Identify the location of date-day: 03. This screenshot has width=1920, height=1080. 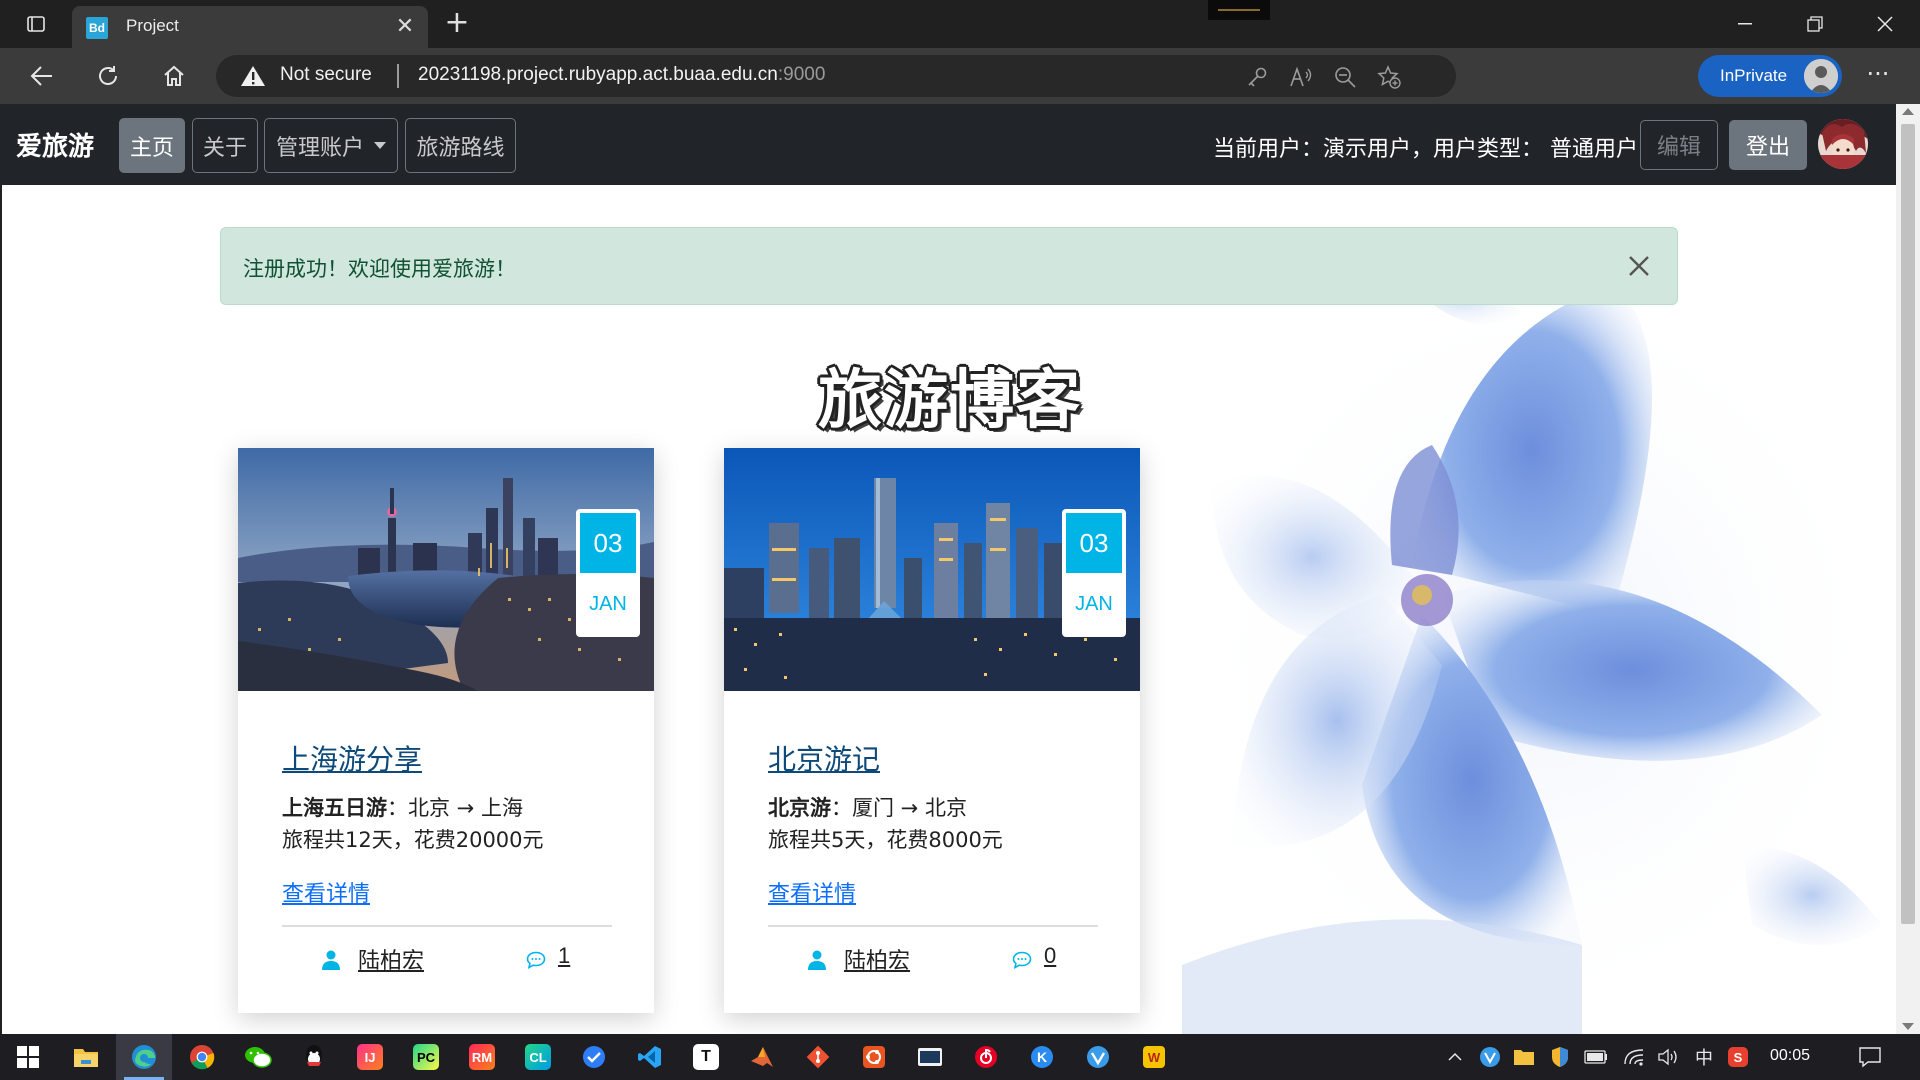
(608, 543).